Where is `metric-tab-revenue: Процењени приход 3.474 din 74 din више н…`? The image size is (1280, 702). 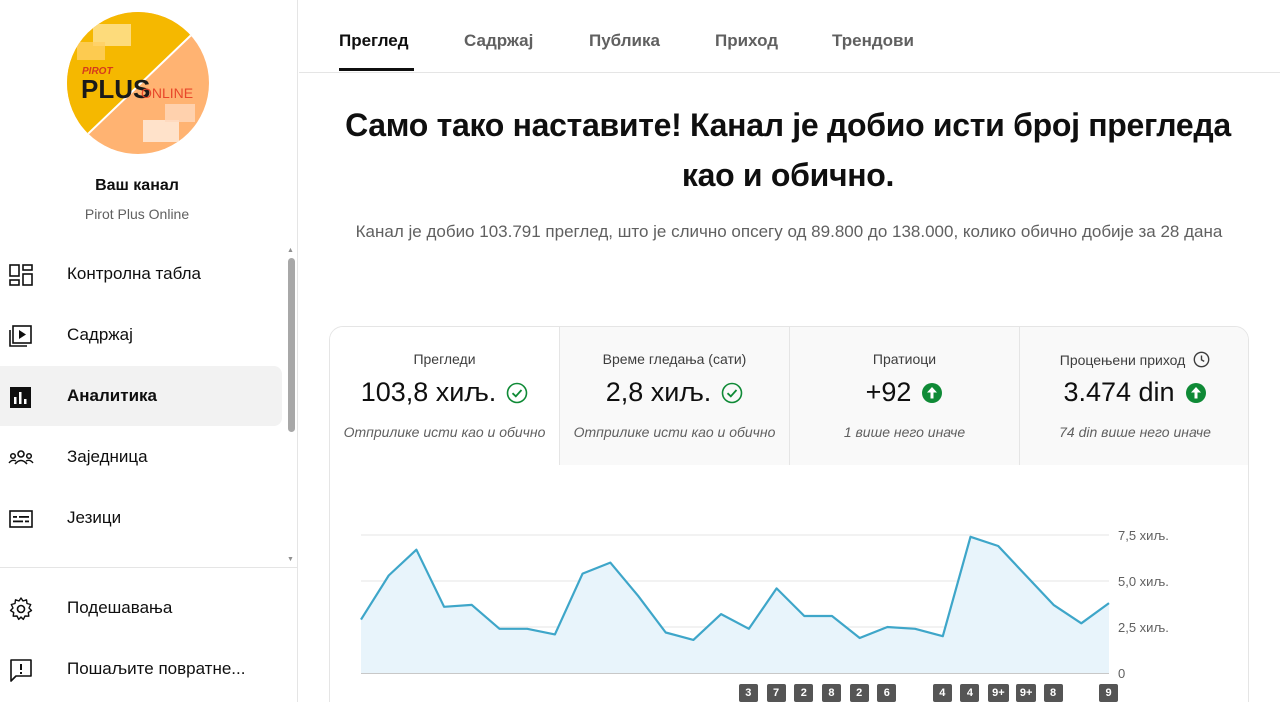 metric-tab-revenue: Процењени приход 3.474 din 74 din више н… is located at coordinates (1133, 396).